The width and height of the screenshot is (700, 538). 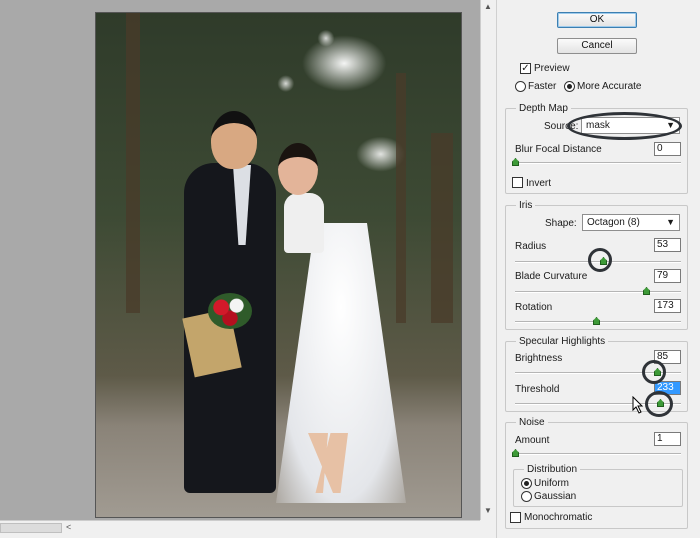 What do you see at coordinates (515, 162) in the screenshot?
I see `blur-focal-distance-thumb` at bounding box center [515, 162].